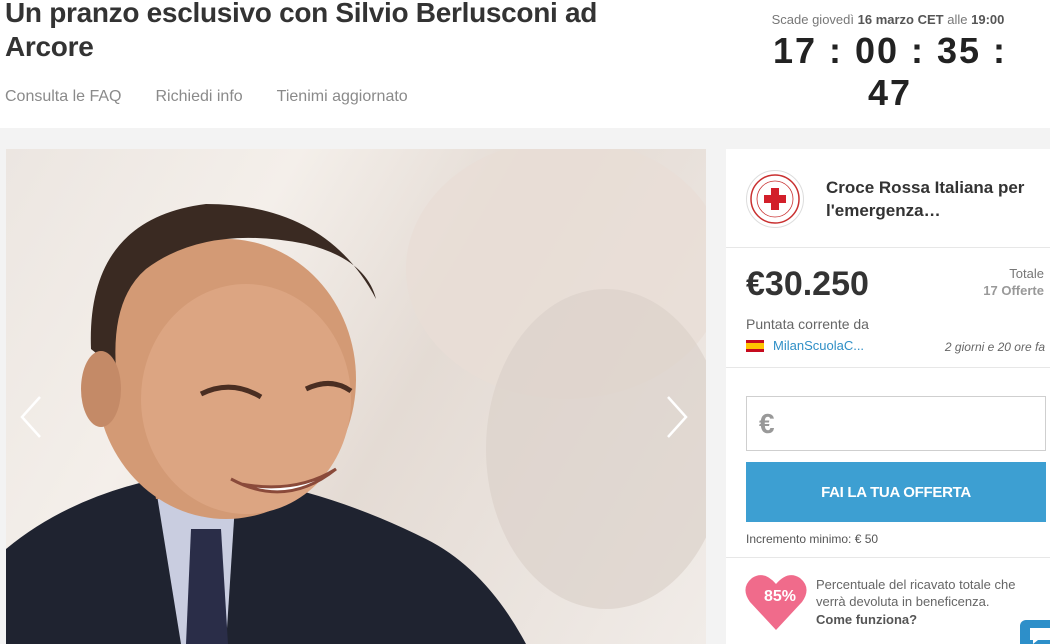  What do you see at coordinates (342, 97) in the screenshot?
I see `keep-updated-link: Tienimi aggiornato` at bounding box center [342, 97].